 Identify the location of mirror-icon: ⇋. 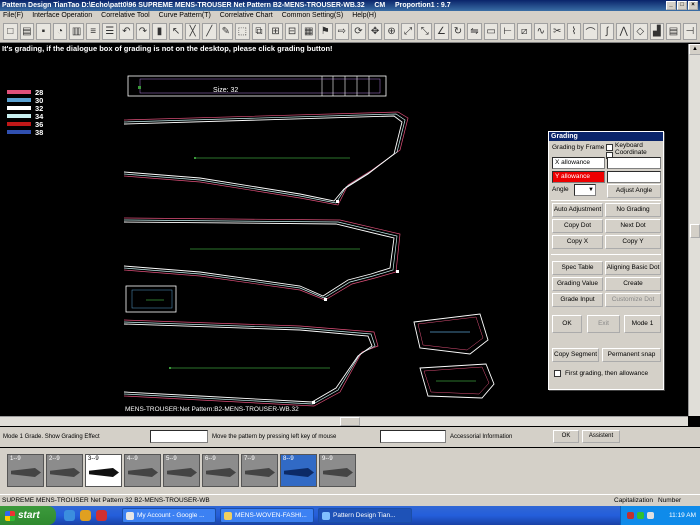
(474, 31).